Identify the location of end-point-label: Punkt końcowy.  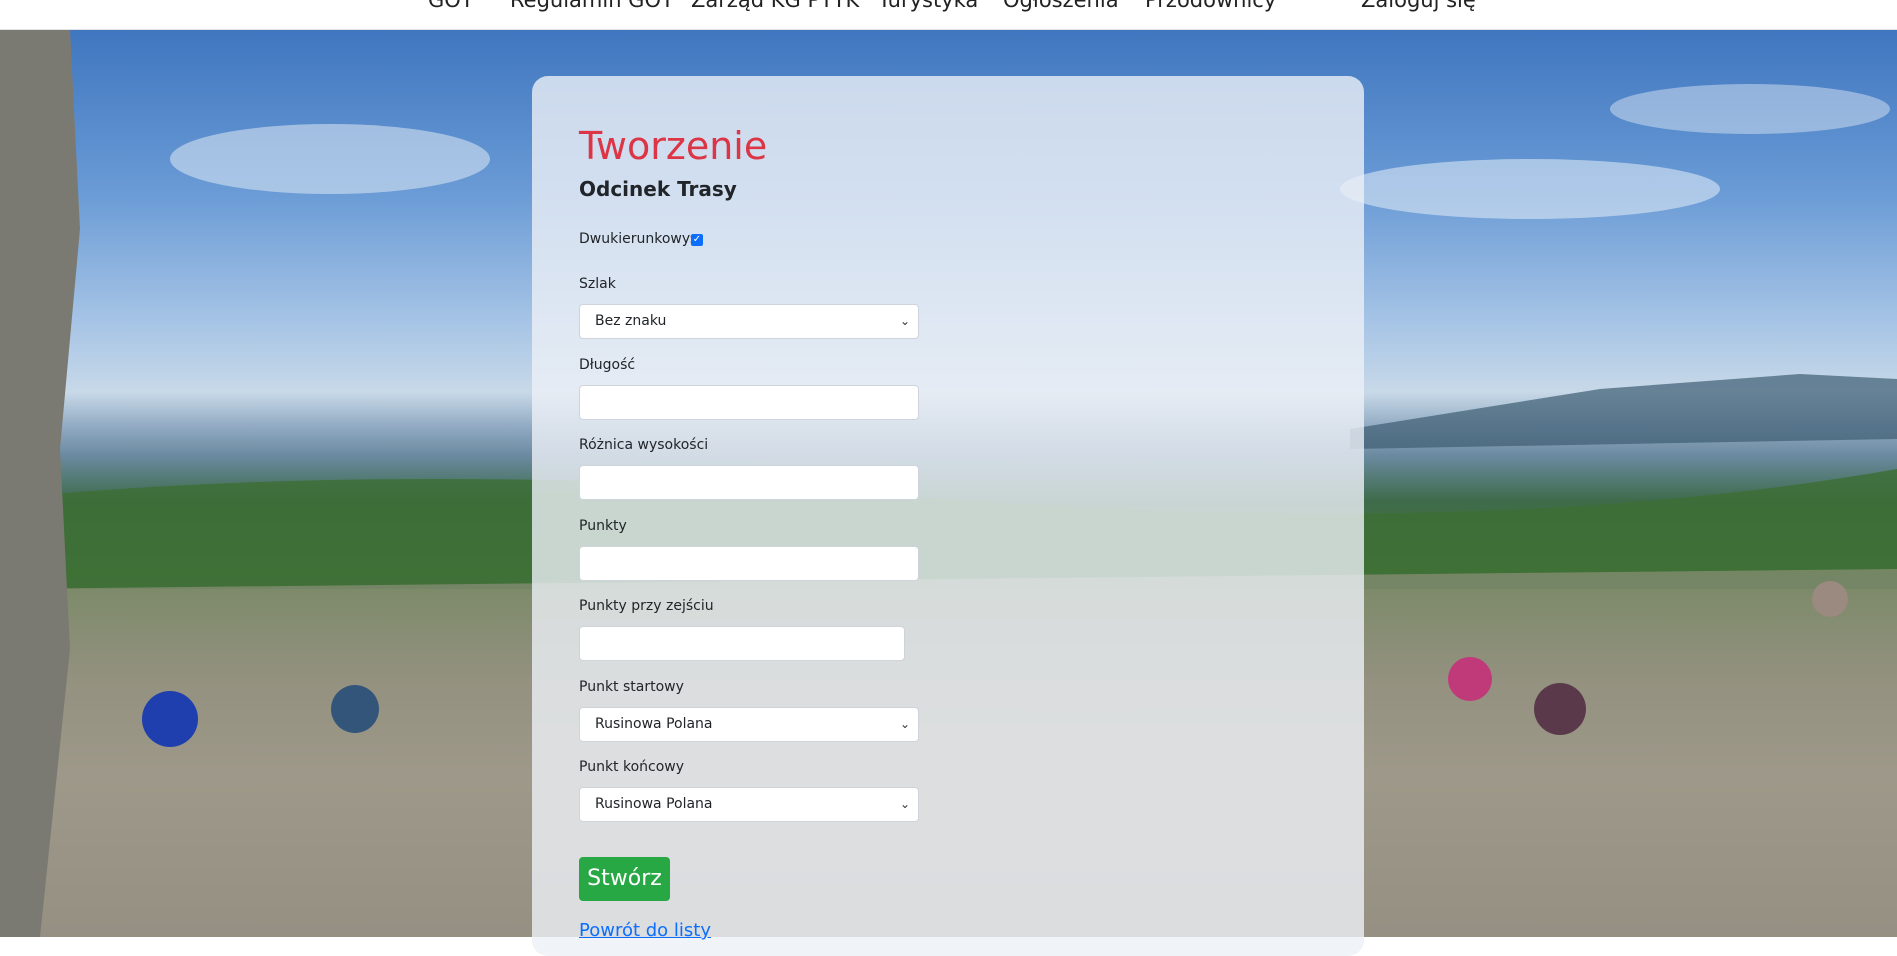
(632, 767).